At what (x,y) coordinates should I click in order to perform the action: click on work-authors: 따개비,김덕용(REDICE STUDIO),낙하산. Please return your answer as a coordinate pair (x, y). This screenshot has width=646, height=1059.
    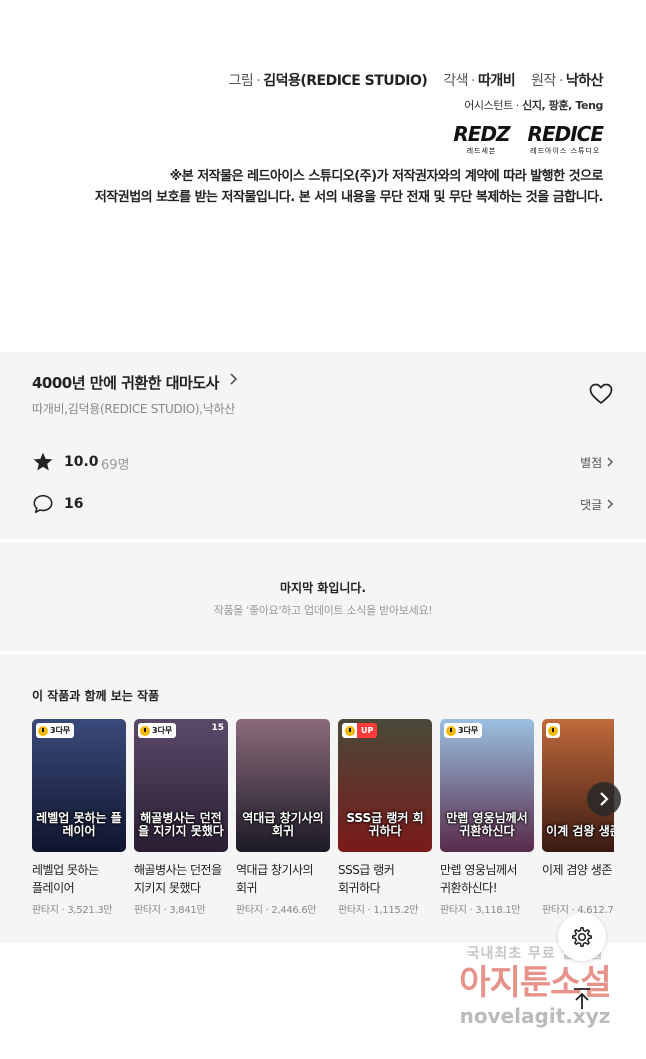
    Looking at the image, I should click on (133, 409).